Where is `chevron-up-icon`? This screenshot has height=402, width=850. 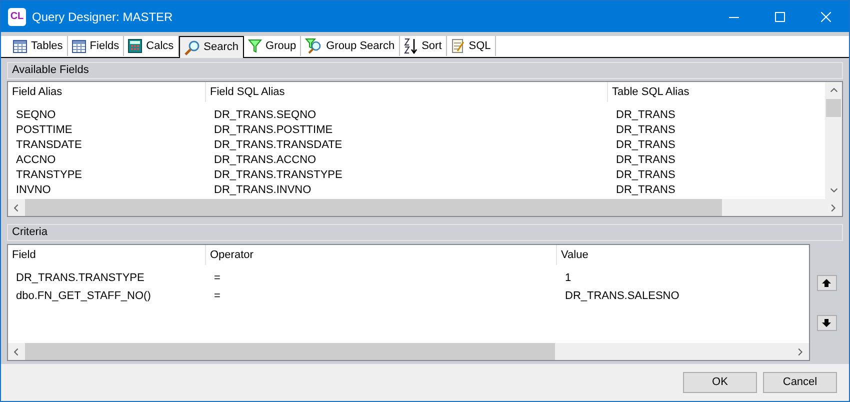 chevron-up-icon is located at coordinates (834, 90).